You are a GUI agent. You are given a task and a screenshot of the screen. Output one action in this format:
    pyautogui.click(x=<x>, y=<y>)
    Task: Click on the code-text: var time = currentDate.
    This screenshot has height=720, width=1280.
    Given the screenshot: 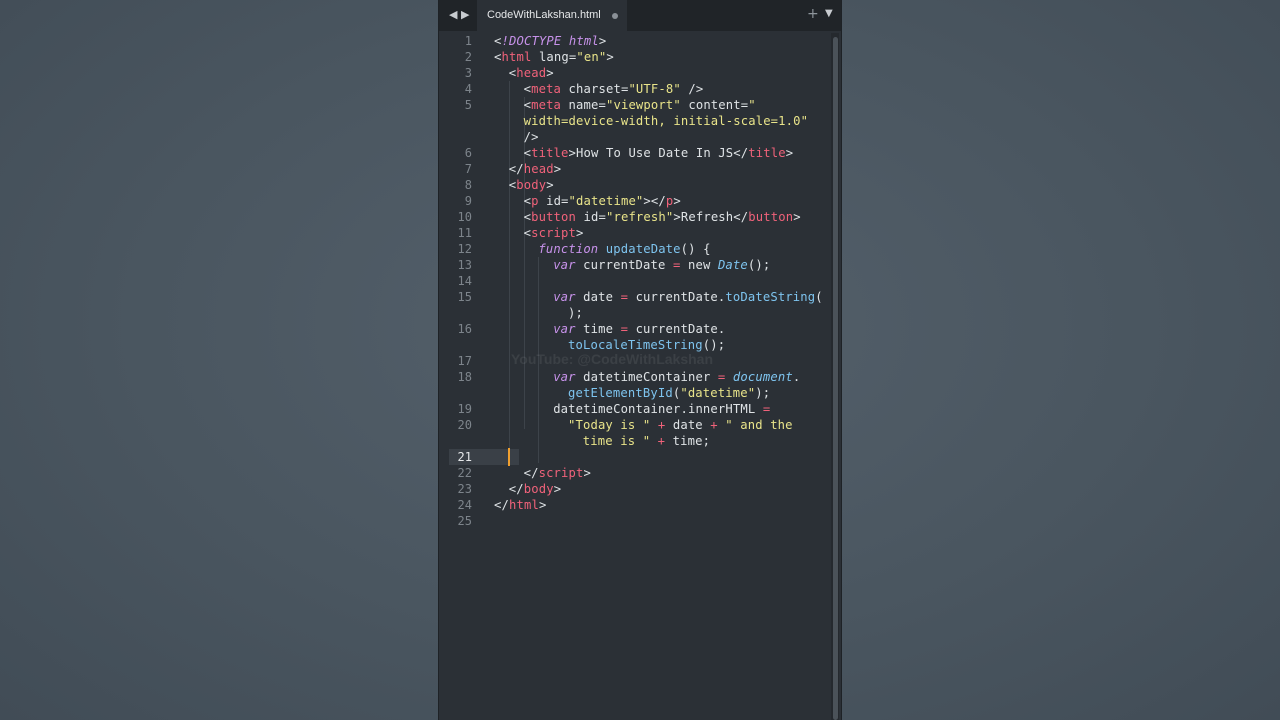 What is the action you would take?
    pyautogui.click(x=639, y=329)
    